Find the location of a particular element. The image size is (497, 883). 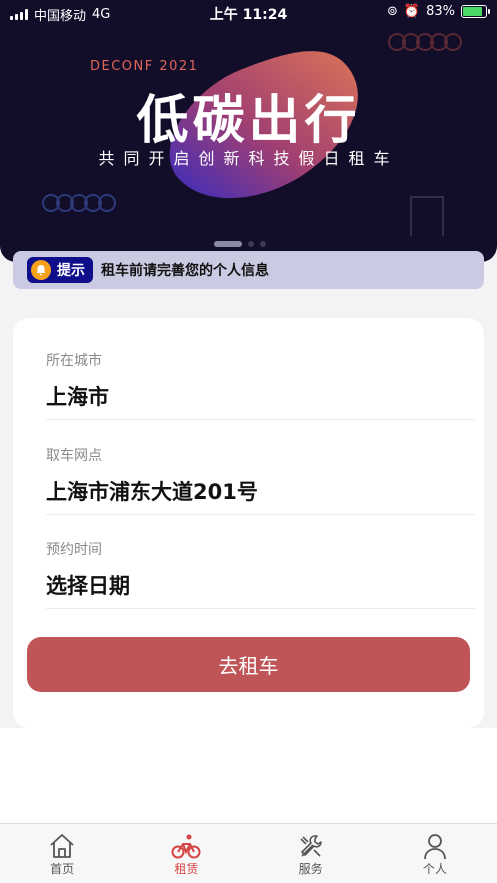

reservation-time-label: 预约时间 is located at coordinates (74, 550).